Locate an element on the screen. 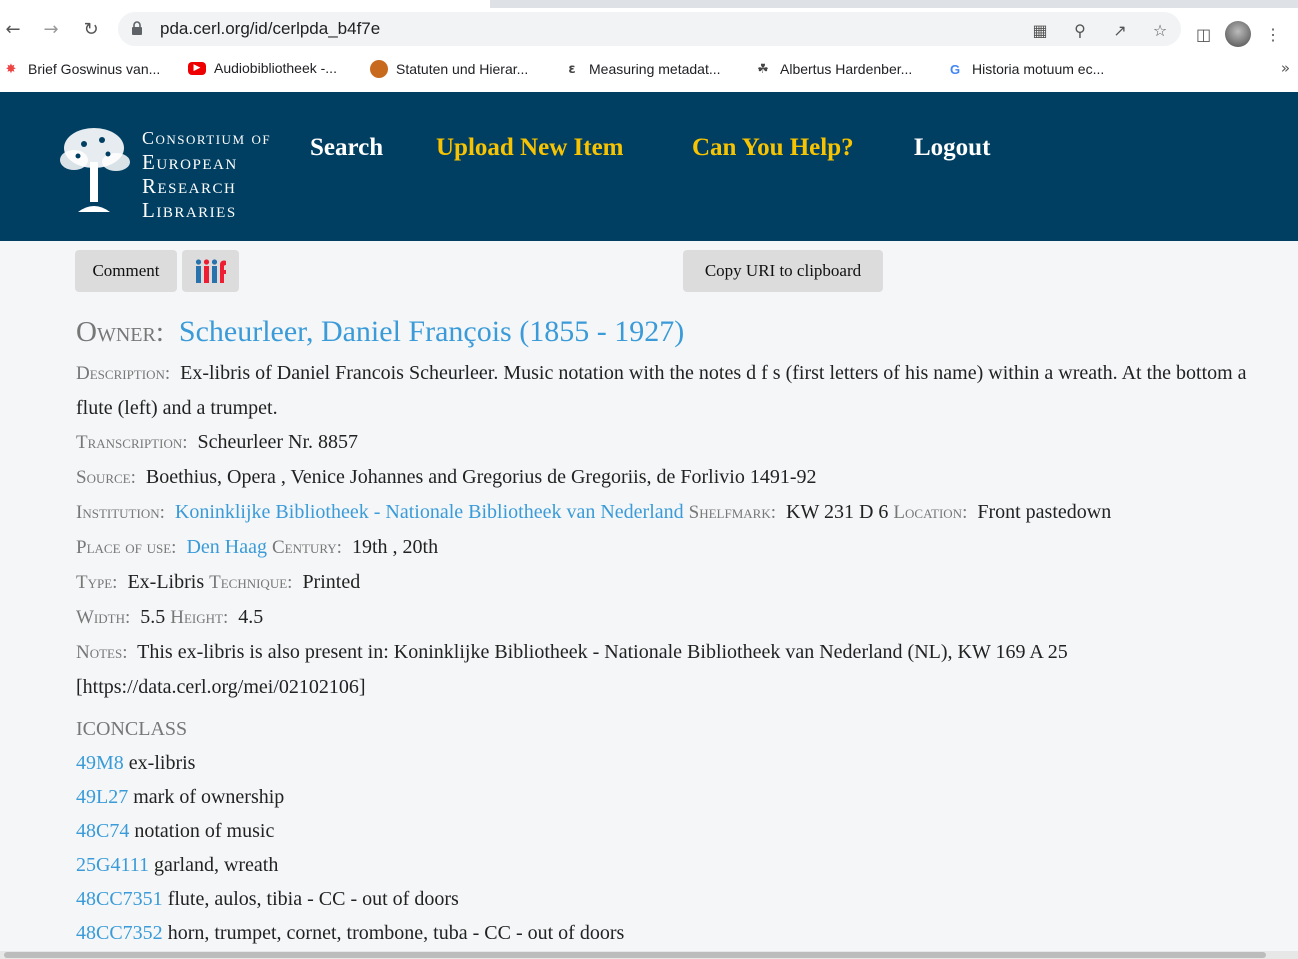 The height and width of the screenshot is (959, 1298). location-value: Front pastedown is located at coordinates (1044, 512).